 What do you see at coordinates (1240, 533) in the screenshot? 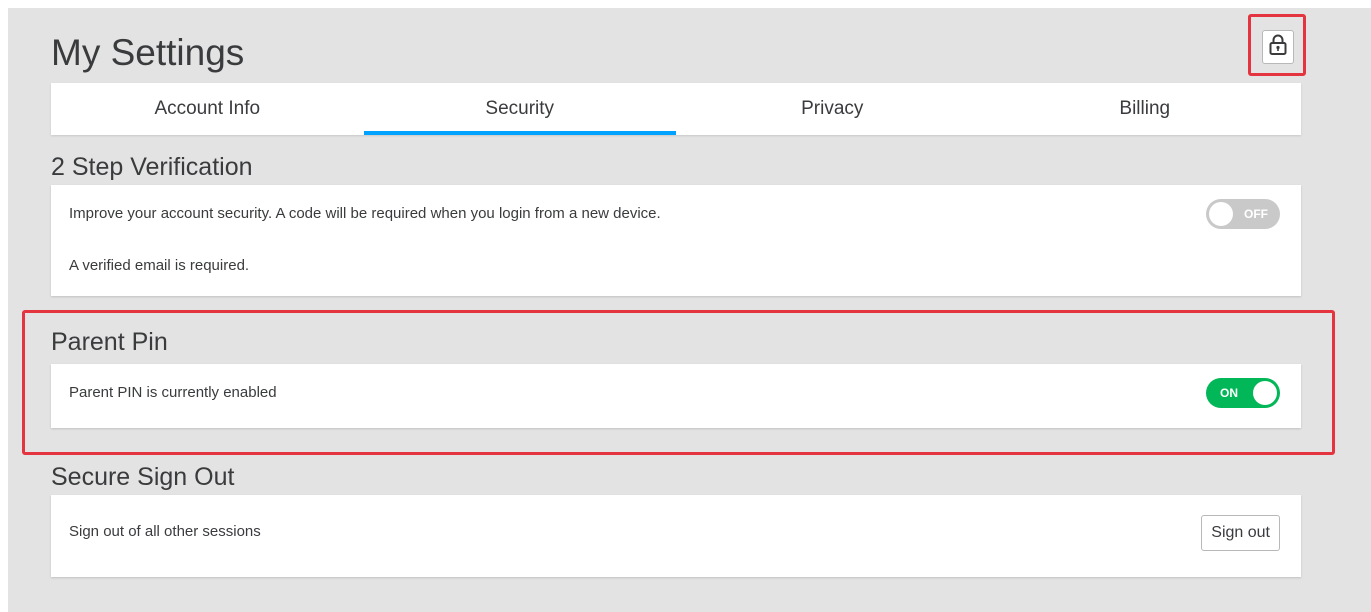
I see `sign-out-button: Sign out` at bounding box center [1240, 533].